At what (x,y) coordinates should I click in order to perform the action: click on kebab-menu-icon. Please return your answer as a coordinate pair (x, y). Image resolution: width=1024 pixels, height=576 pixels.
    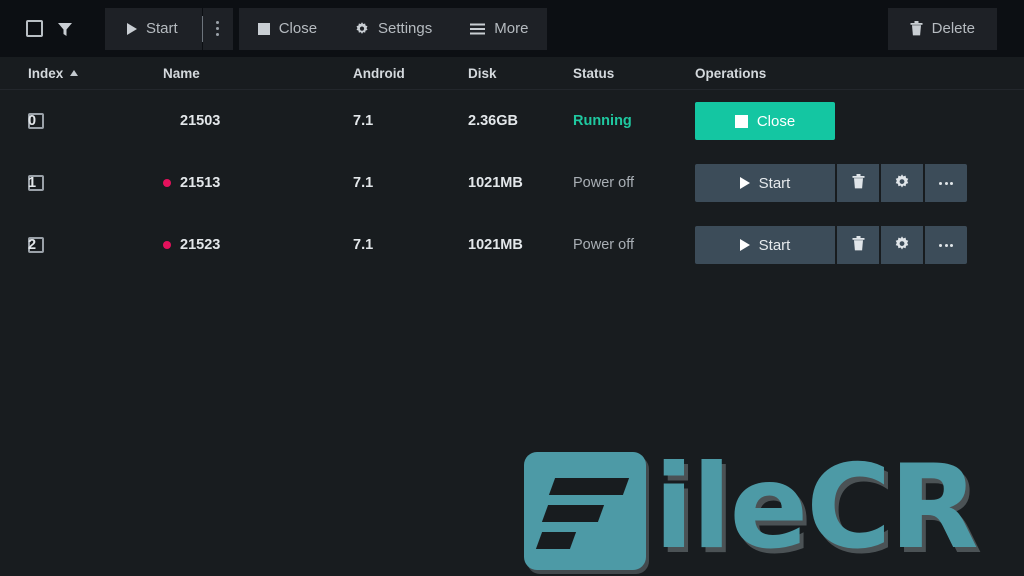
    Looking at the image, I should click on (218, 28).